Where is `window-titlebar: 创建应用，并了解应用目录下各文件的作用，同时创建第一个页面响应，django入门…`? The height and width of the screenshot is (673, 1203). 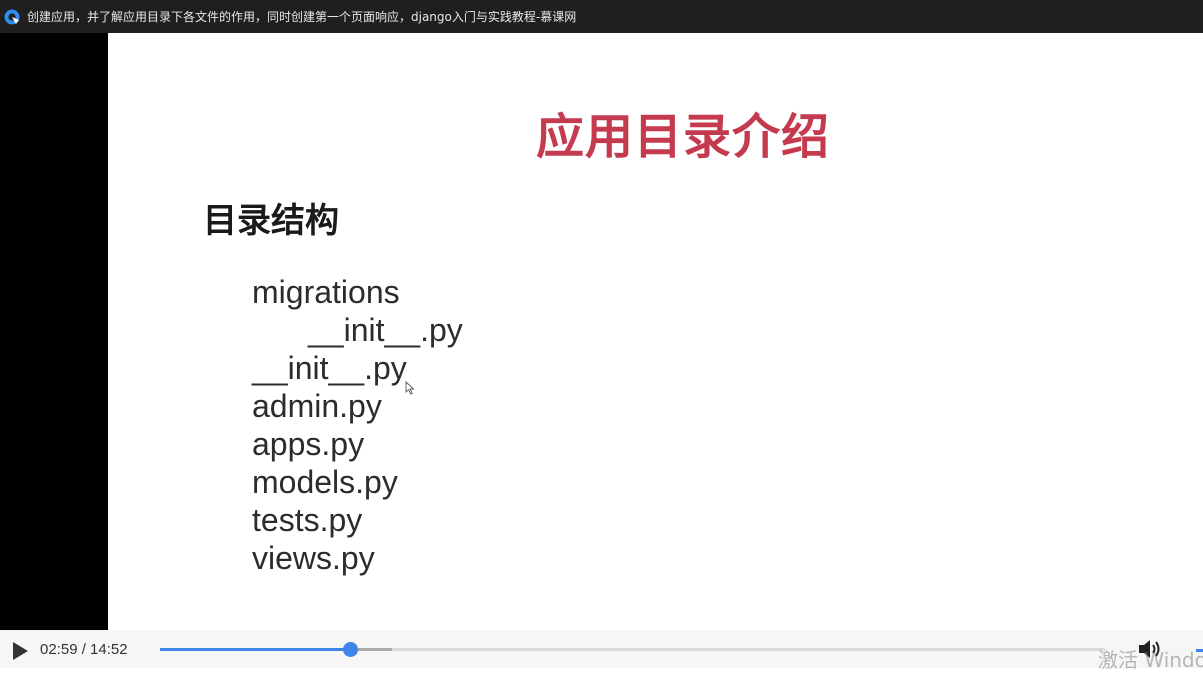 window-titlebar: 创建应用，并了解应用目录下各文件的作用，同时创建第一个页面响应，django入门… is located at coordinates (601, 16).